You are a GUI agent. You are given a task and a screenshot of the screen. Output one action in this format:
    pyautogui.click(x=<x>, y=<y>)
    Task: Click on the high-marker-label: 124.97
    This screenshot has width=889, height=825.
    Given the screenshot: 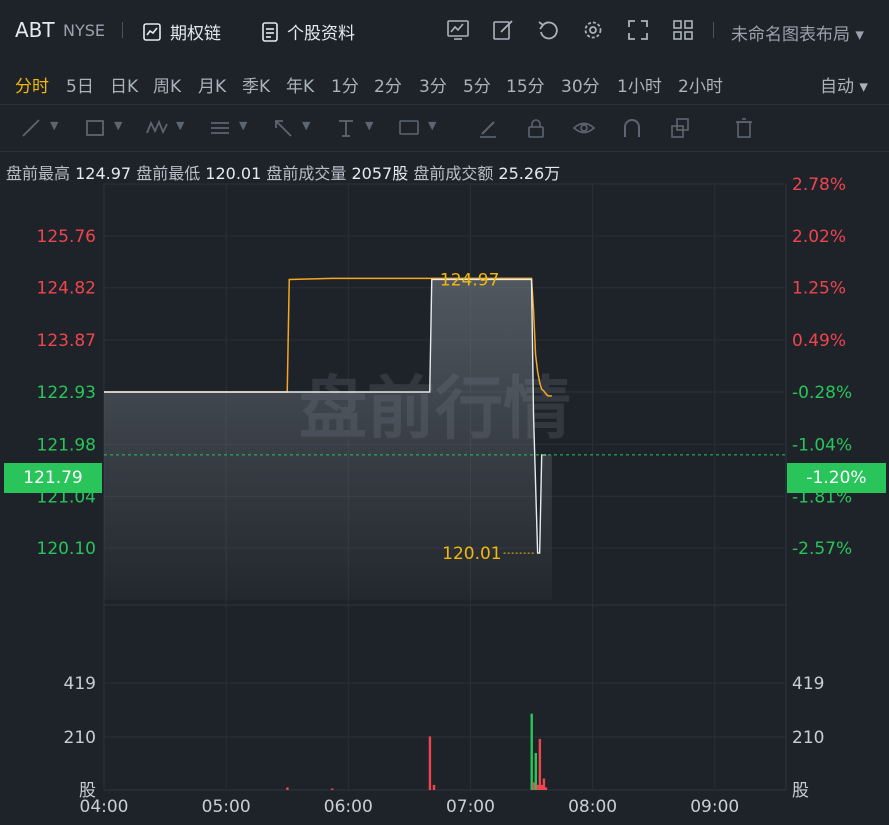 What is the action you would take?
    pyautogui.click(x=469, y=280)
    